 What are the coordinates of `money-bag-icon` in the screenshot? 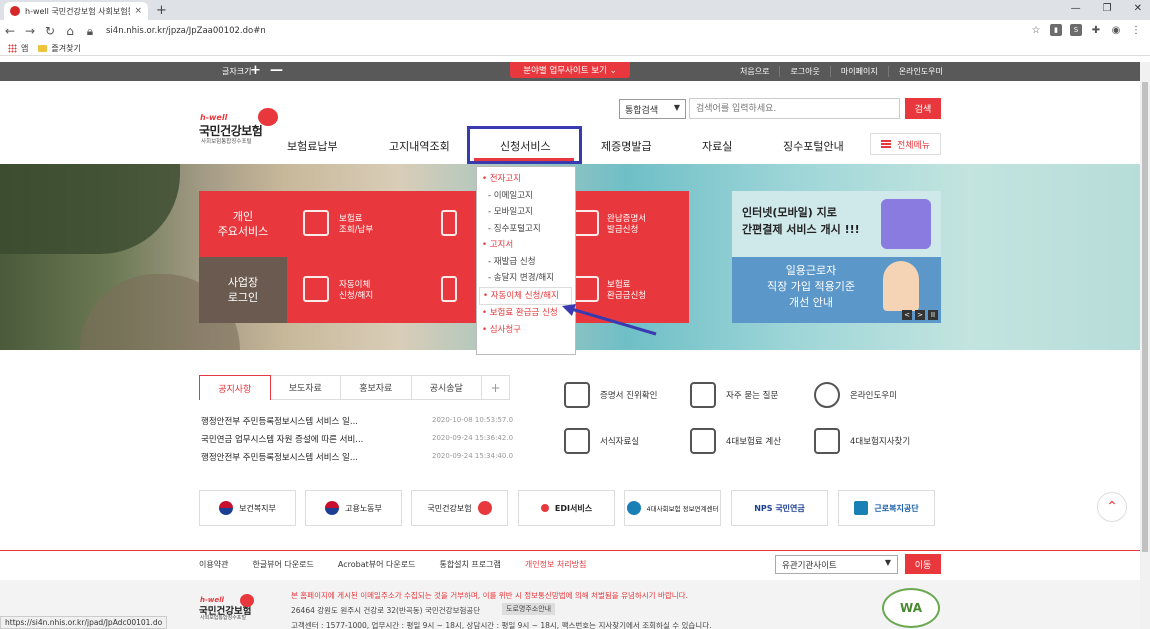 It's located at (316, 289).